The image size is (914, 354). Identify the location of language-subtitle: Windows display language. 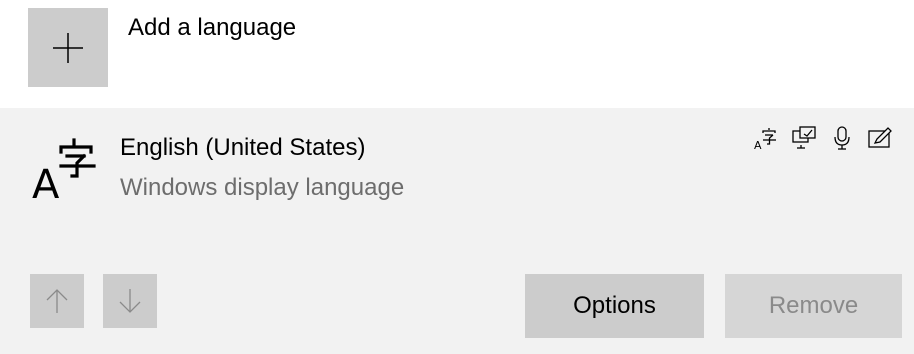
(262, 187).